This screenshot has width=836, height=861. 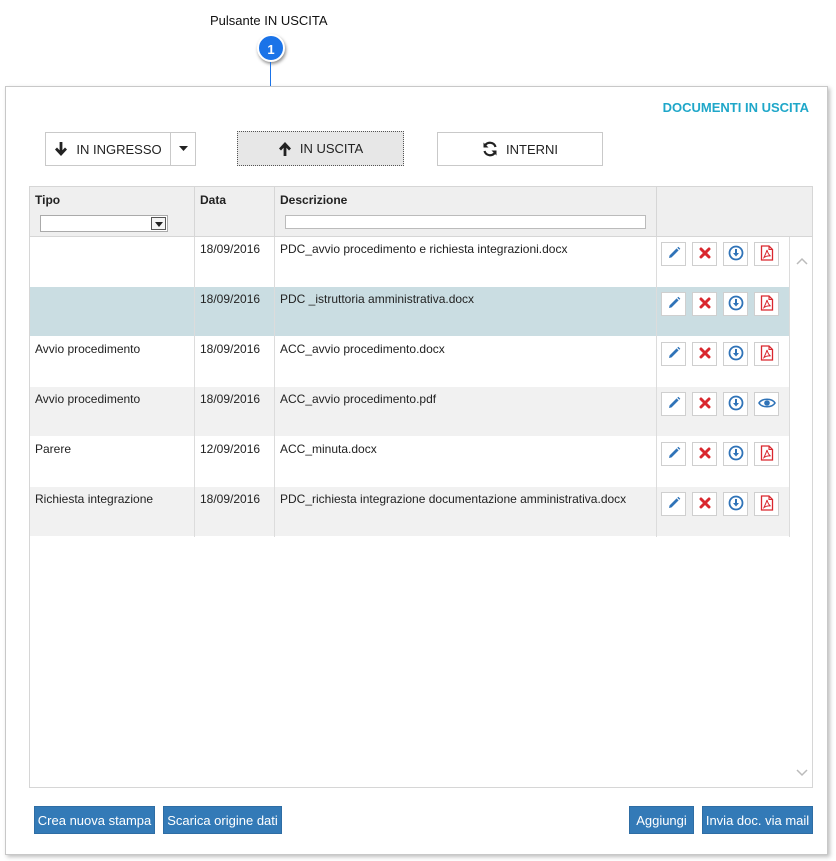 What do you see at coordinates (112, 212) in the screenshot?
I see `column-header-tipo: Tipo` at bounding box center [112, 212].